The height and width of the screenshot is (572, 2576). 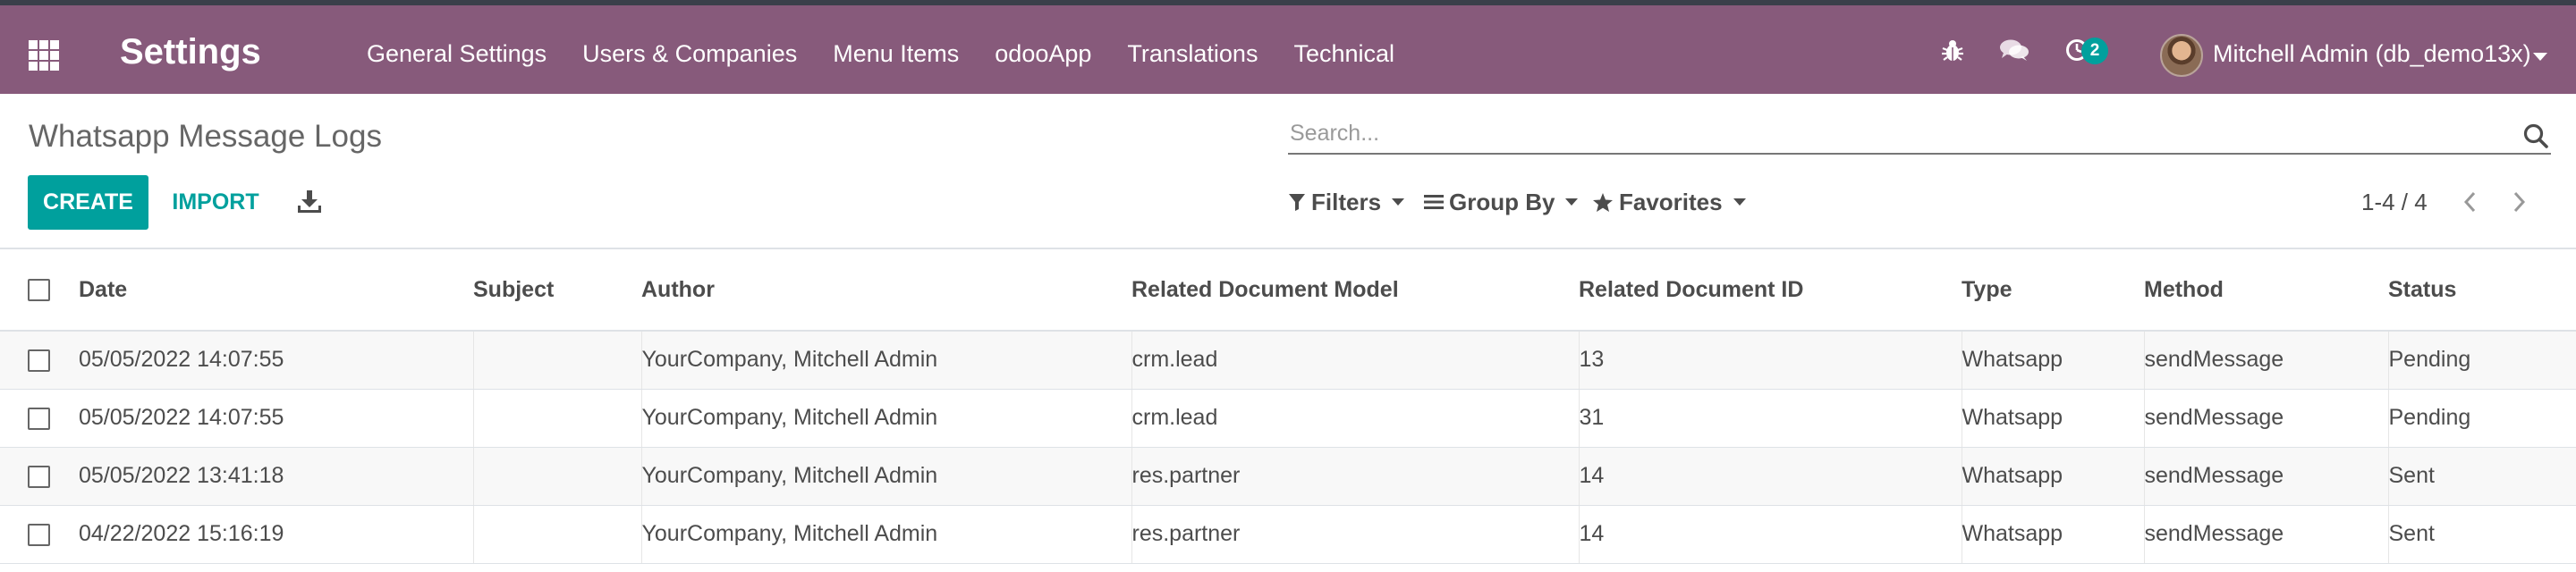 I want to click on star-icon, so click(x=1603, y=202).